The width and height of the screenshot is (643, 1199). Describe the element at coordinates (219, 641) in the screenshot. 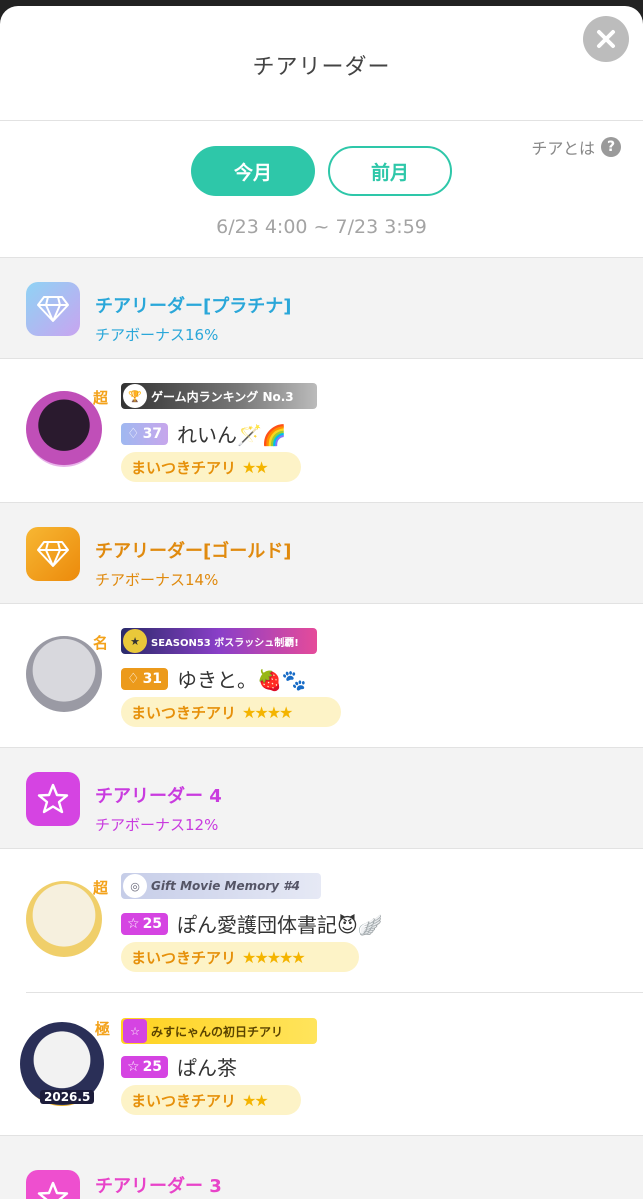

I see `title-banner: ★ SEASON53 ボスラッシュ制覇!` at that location.